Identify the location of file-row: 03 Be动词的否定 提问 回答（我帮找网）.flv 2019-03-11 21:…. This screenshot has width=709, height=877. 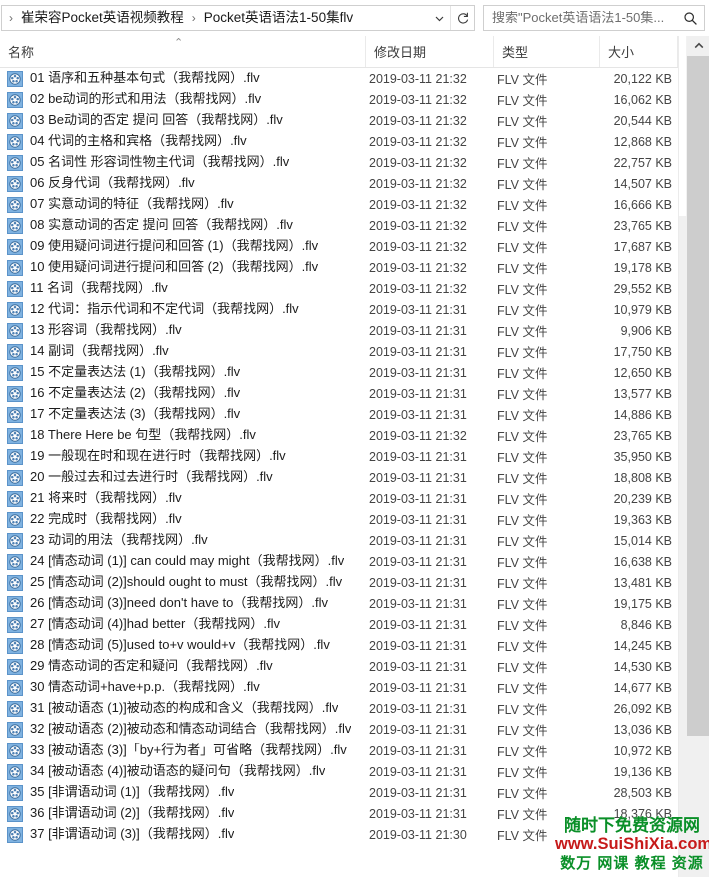
(339, 120).